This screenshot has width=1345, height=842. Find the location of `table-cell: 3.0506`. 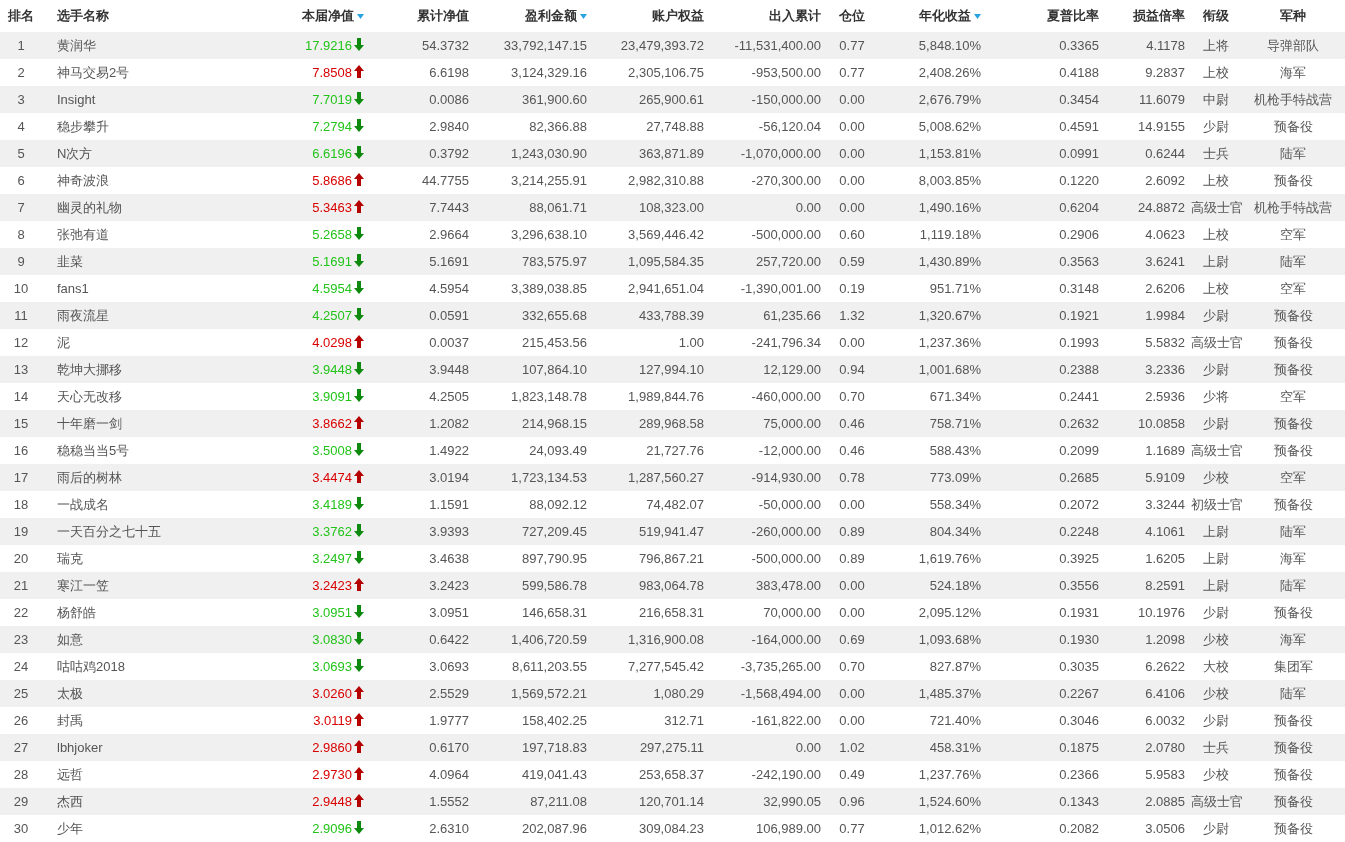

table-cell: 3.0506 is located at coordinates (1165, 828).